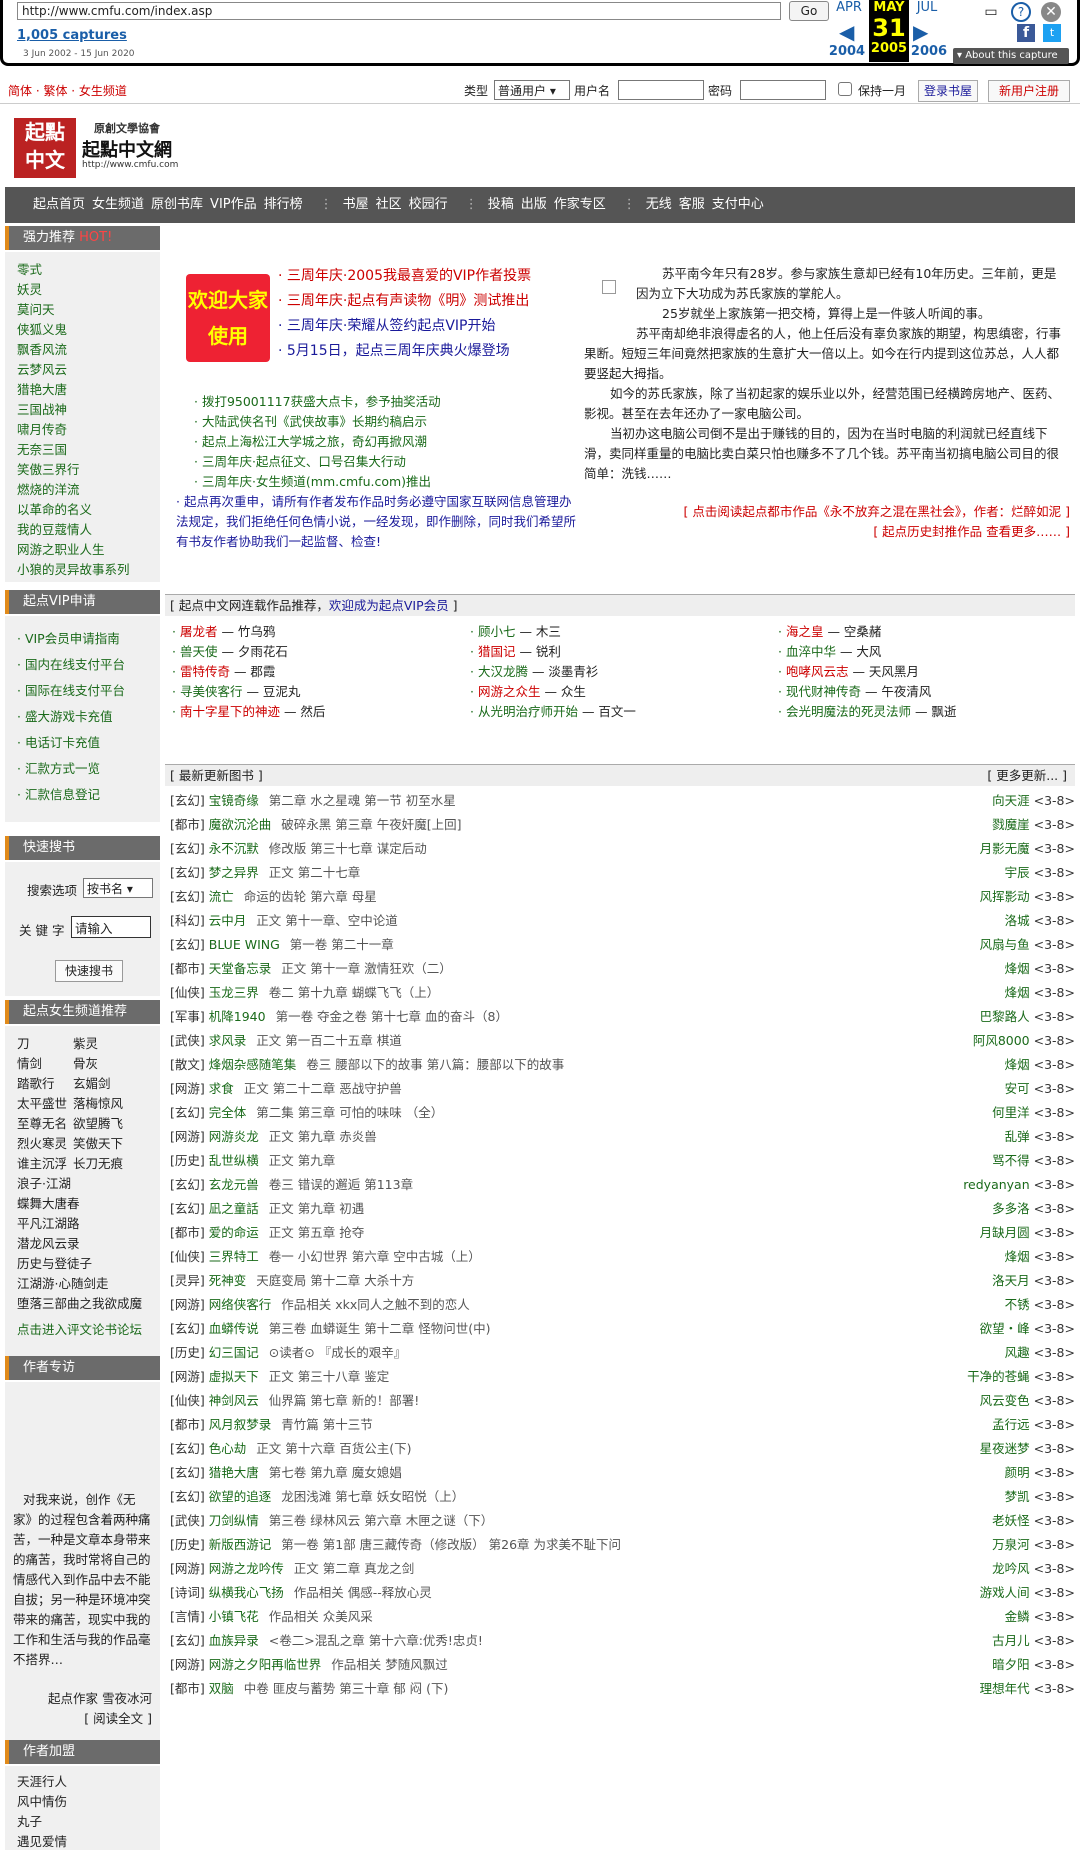 This screenshot has height=1852, width=1080. Describe the element at coordinates (497, 651) in the screenshot. I see `vip-work-title: 猎国记` at that location.